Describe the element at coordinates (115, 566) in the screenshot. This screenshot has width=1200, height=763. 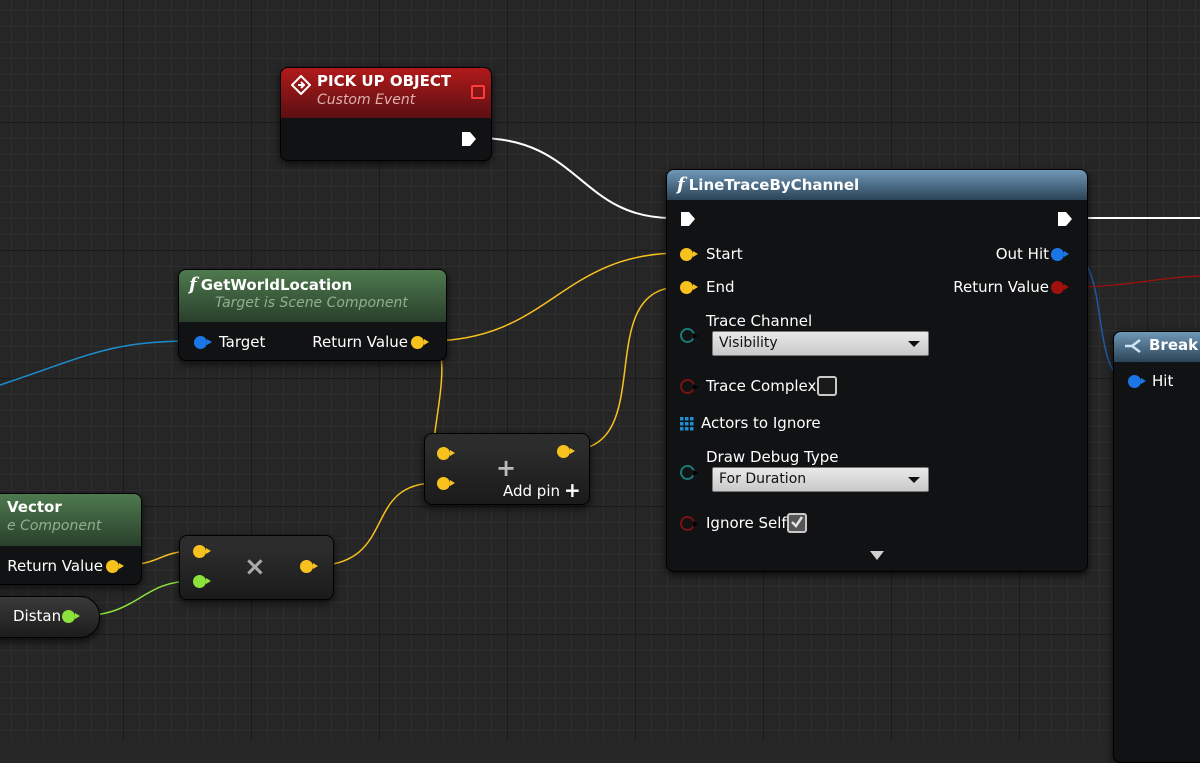
I see `vector-return-pin` at that location.